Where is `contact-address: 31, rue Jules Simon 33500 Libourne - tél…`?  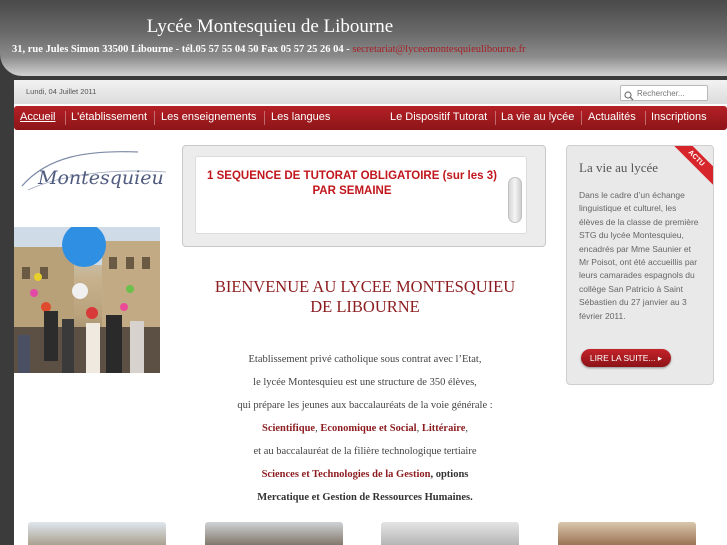
contact-address: 31, rue Jules Simon 33500 Libourne - tél… is located at coordinates (269, 49).